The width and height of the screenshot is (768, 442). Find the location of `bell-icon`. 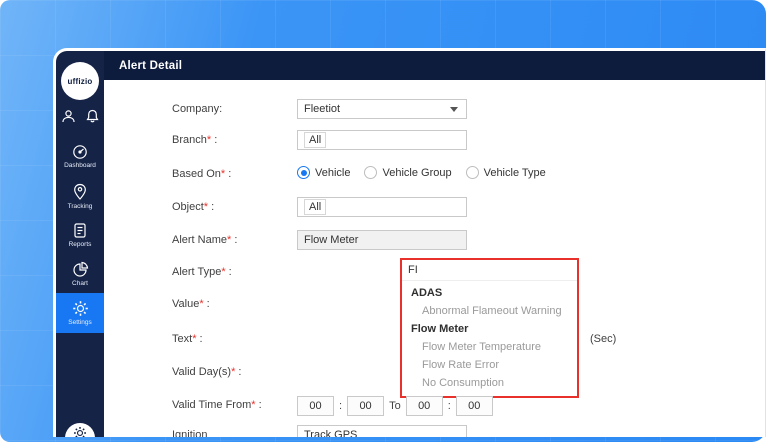

bell-icon is located at coordinates (92, 116).